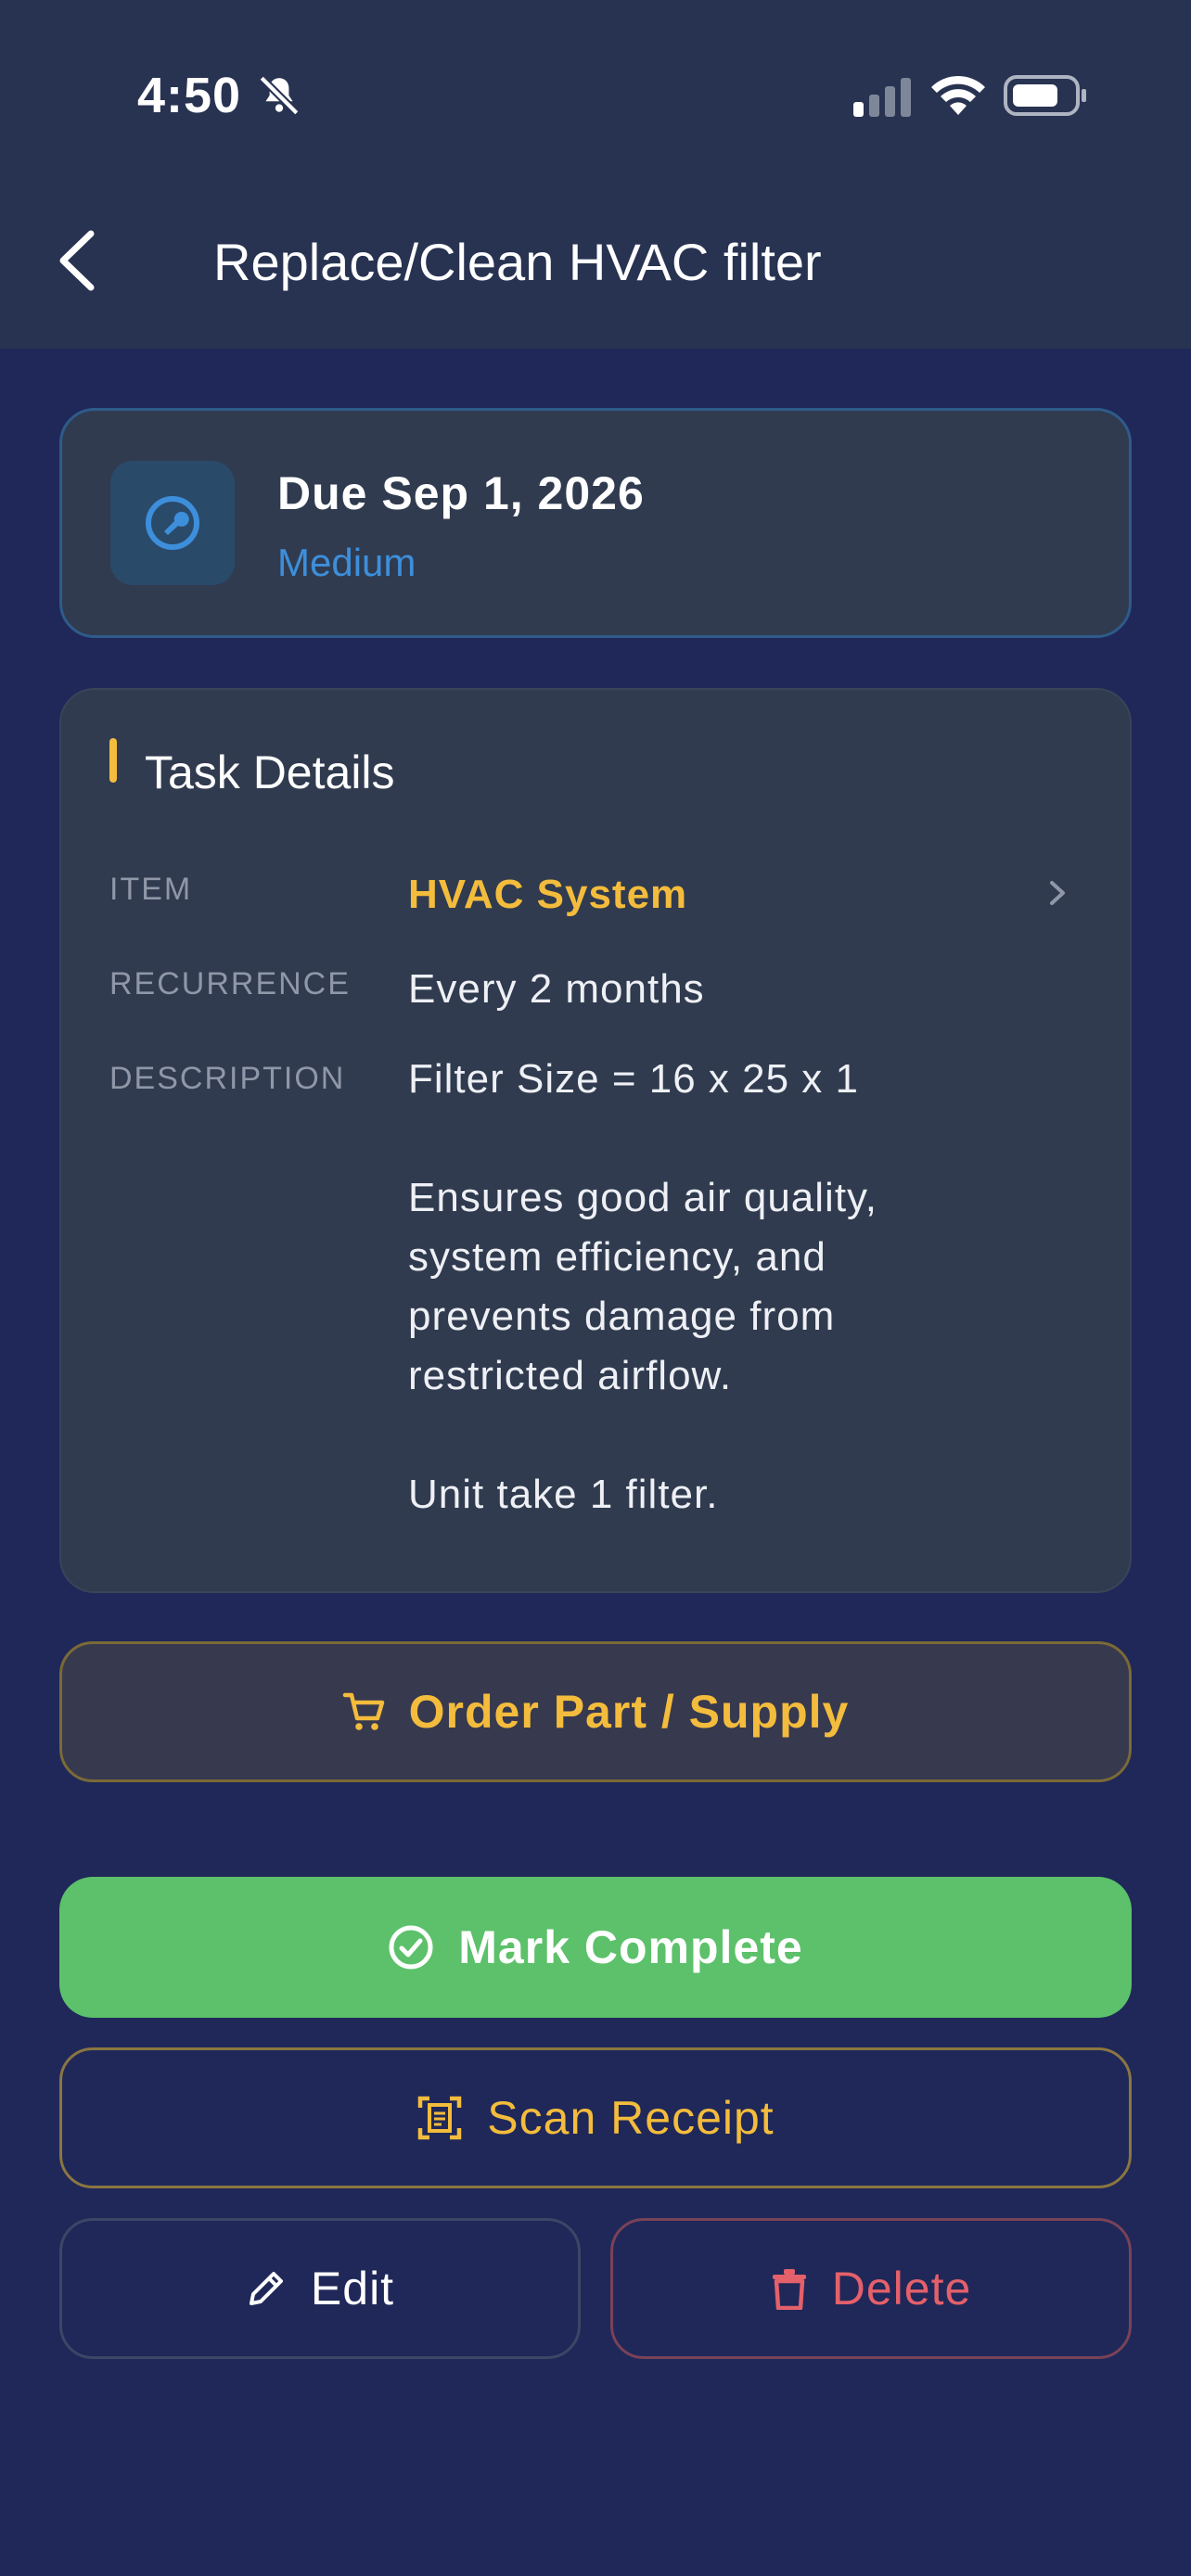  Describe the element at coordinates (352, 2289) in the screenshot. I see `edit-label: Edit` at that location.